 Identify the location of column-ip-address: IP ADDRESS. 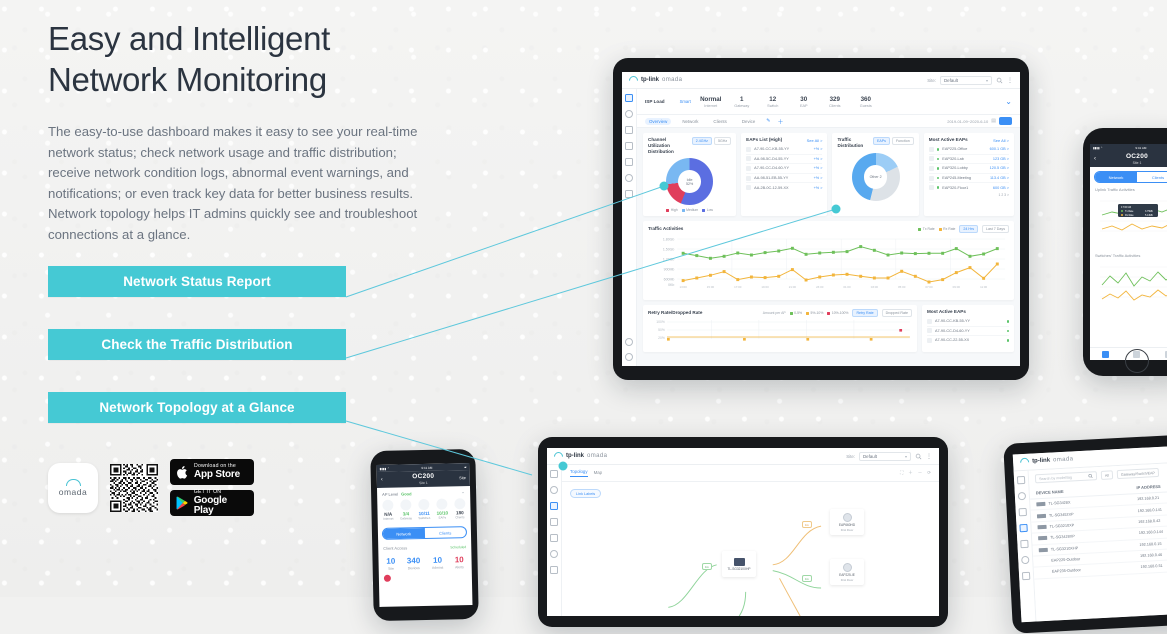
(1151, 485).